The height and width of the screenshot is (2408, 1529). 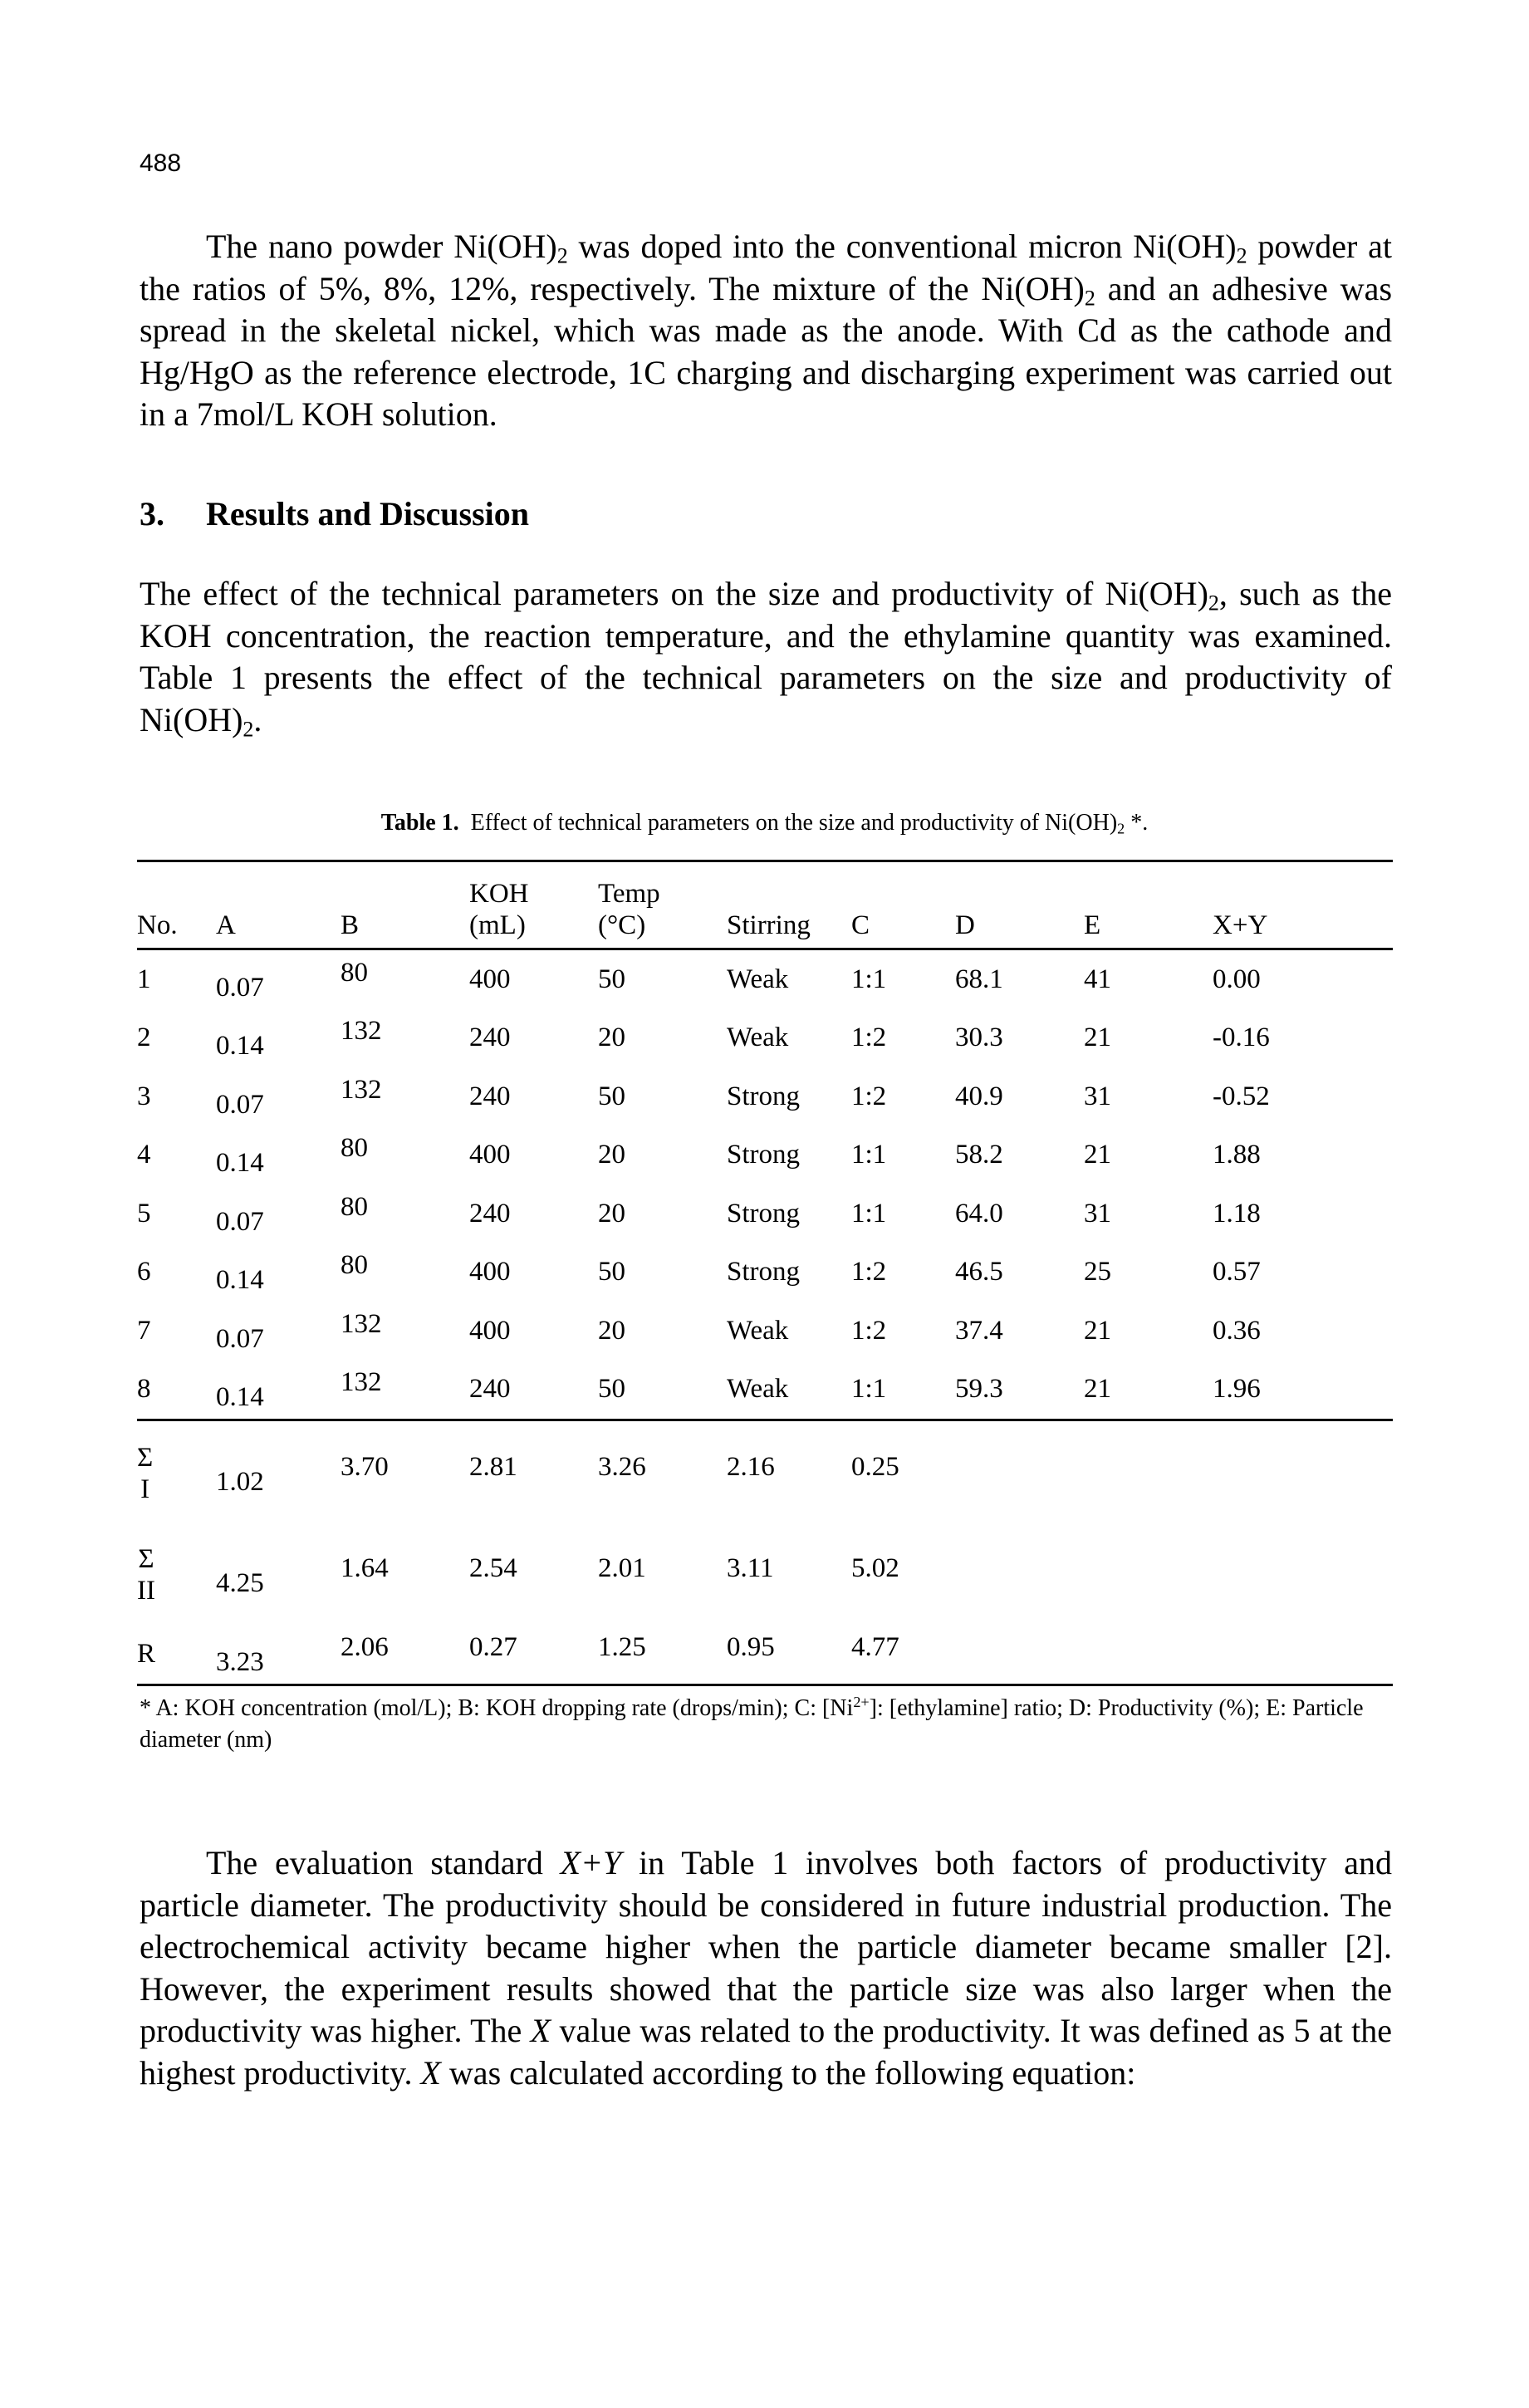 I want to click on table-header-row: No. A B KOH (mL) Temp (°C) Stirring C D E X+Y, so click(x=765, y=905).